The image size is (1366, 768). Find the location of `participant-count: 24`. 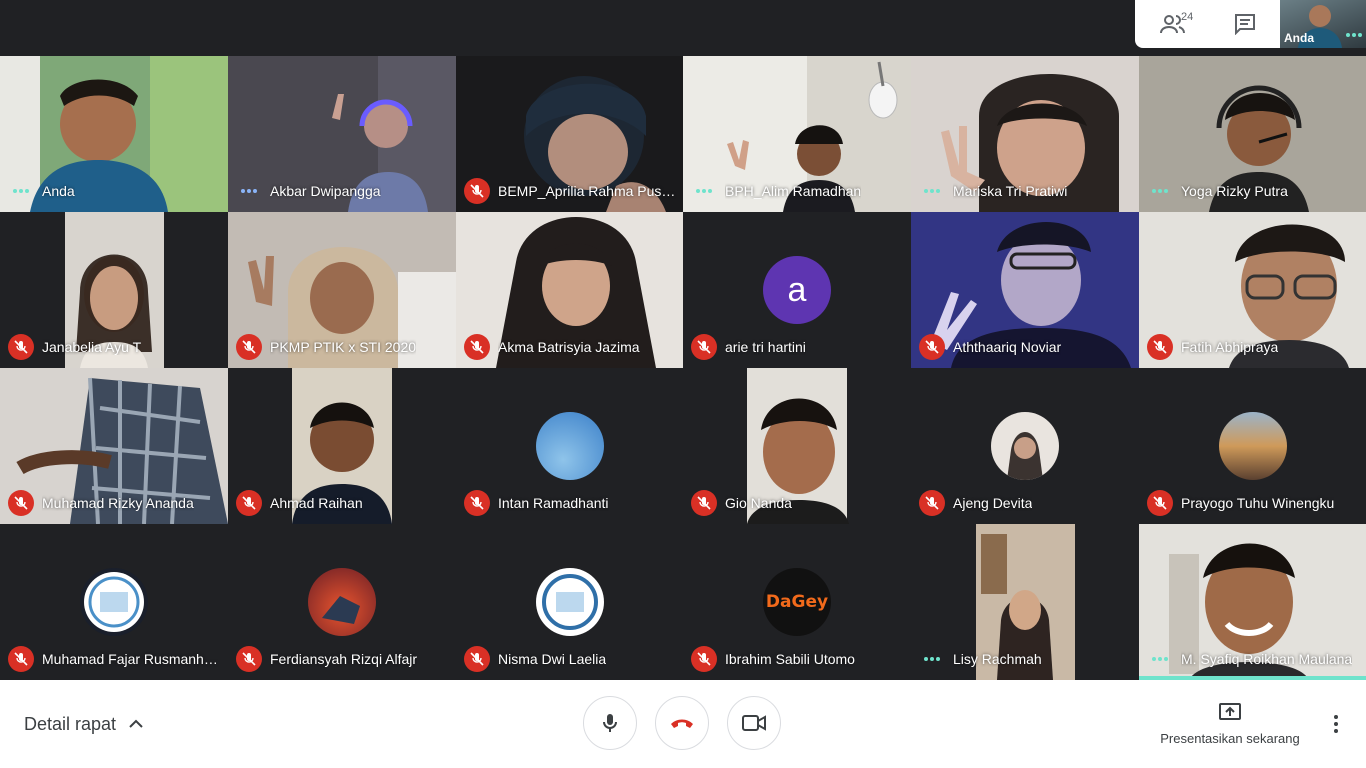

participant-count: 24 is located at coordinates (1187, 17).